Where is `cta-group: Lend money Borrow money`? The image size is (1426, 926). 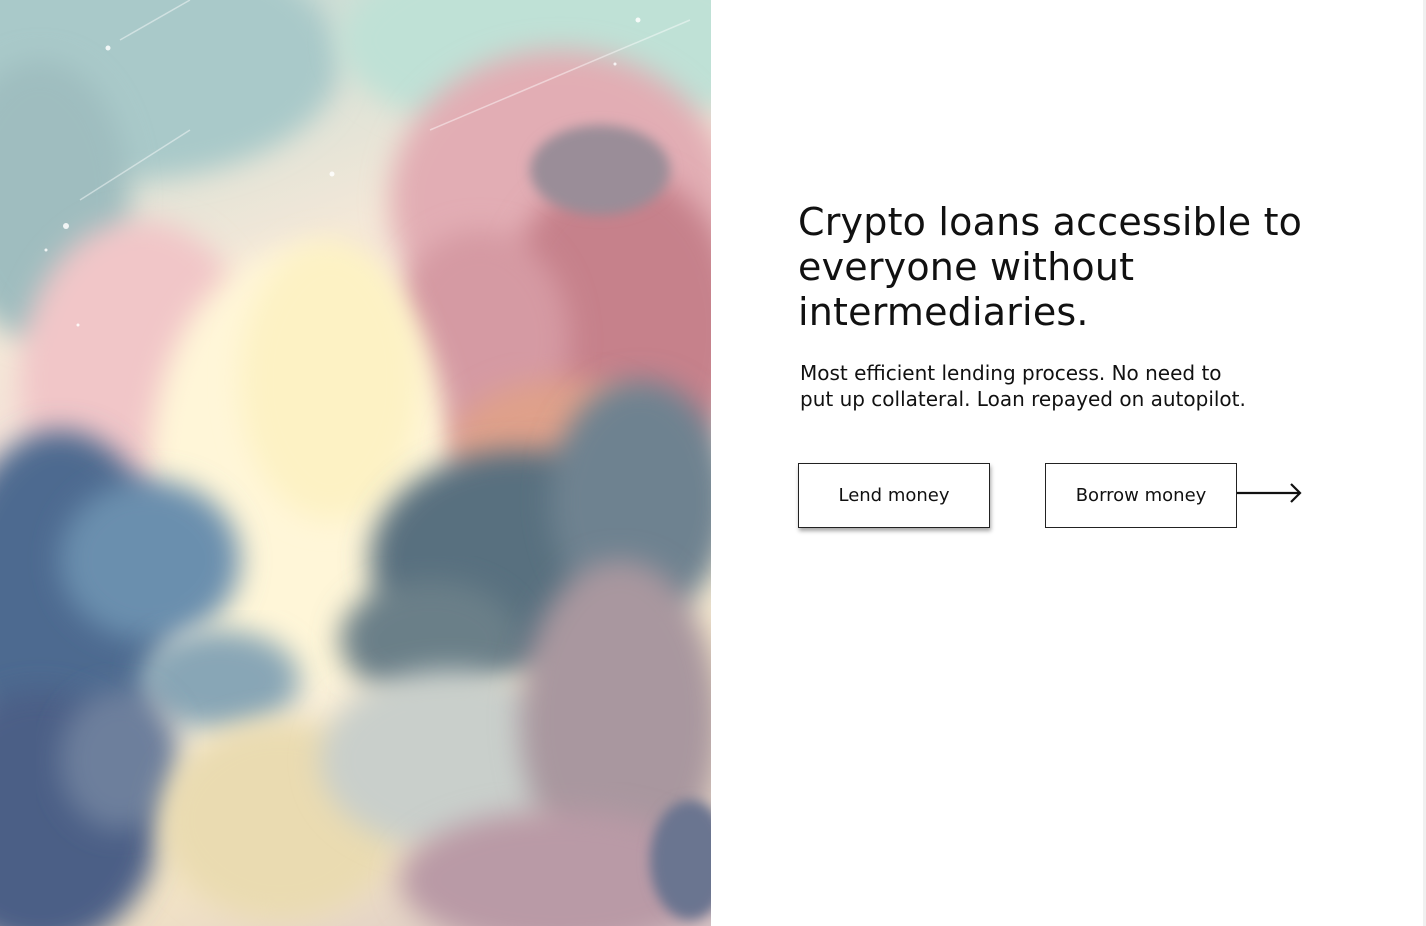
cta-group: Lend money Borrow money is located at coordinates (1058, 498).